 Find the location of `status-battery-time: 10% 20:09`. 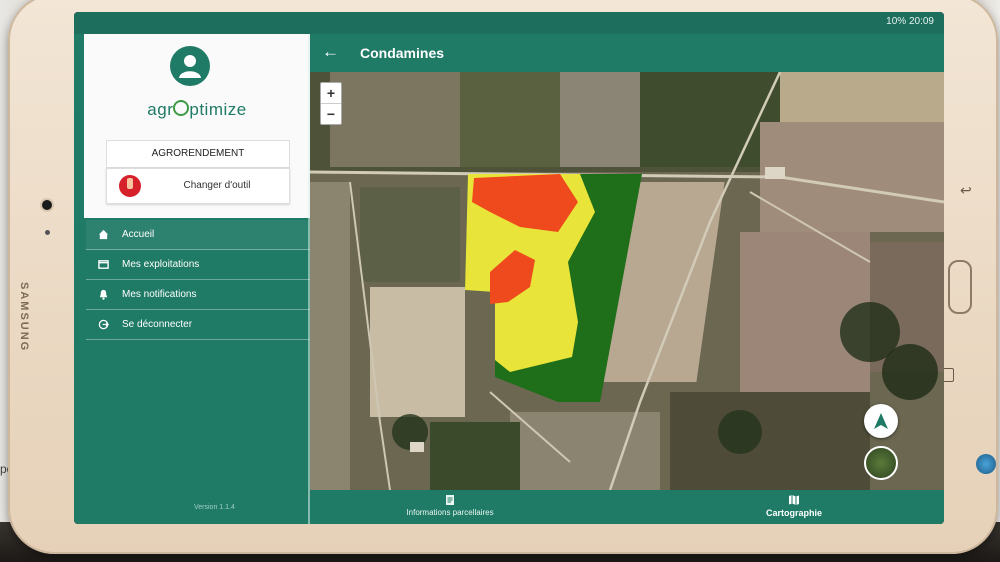

status-battery-time: 10% 20:09 is located at coordinates (910, 21).